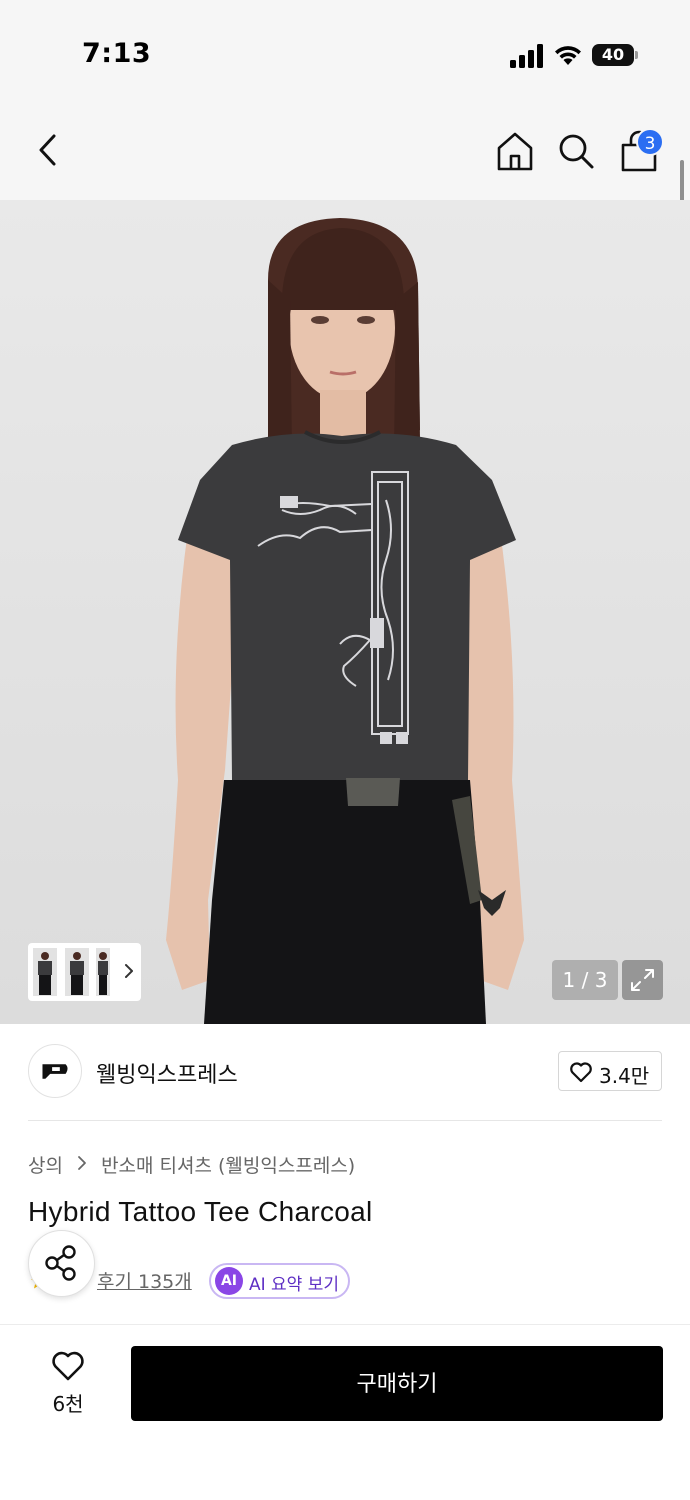  I want to click on divider, so click(345, 1120).